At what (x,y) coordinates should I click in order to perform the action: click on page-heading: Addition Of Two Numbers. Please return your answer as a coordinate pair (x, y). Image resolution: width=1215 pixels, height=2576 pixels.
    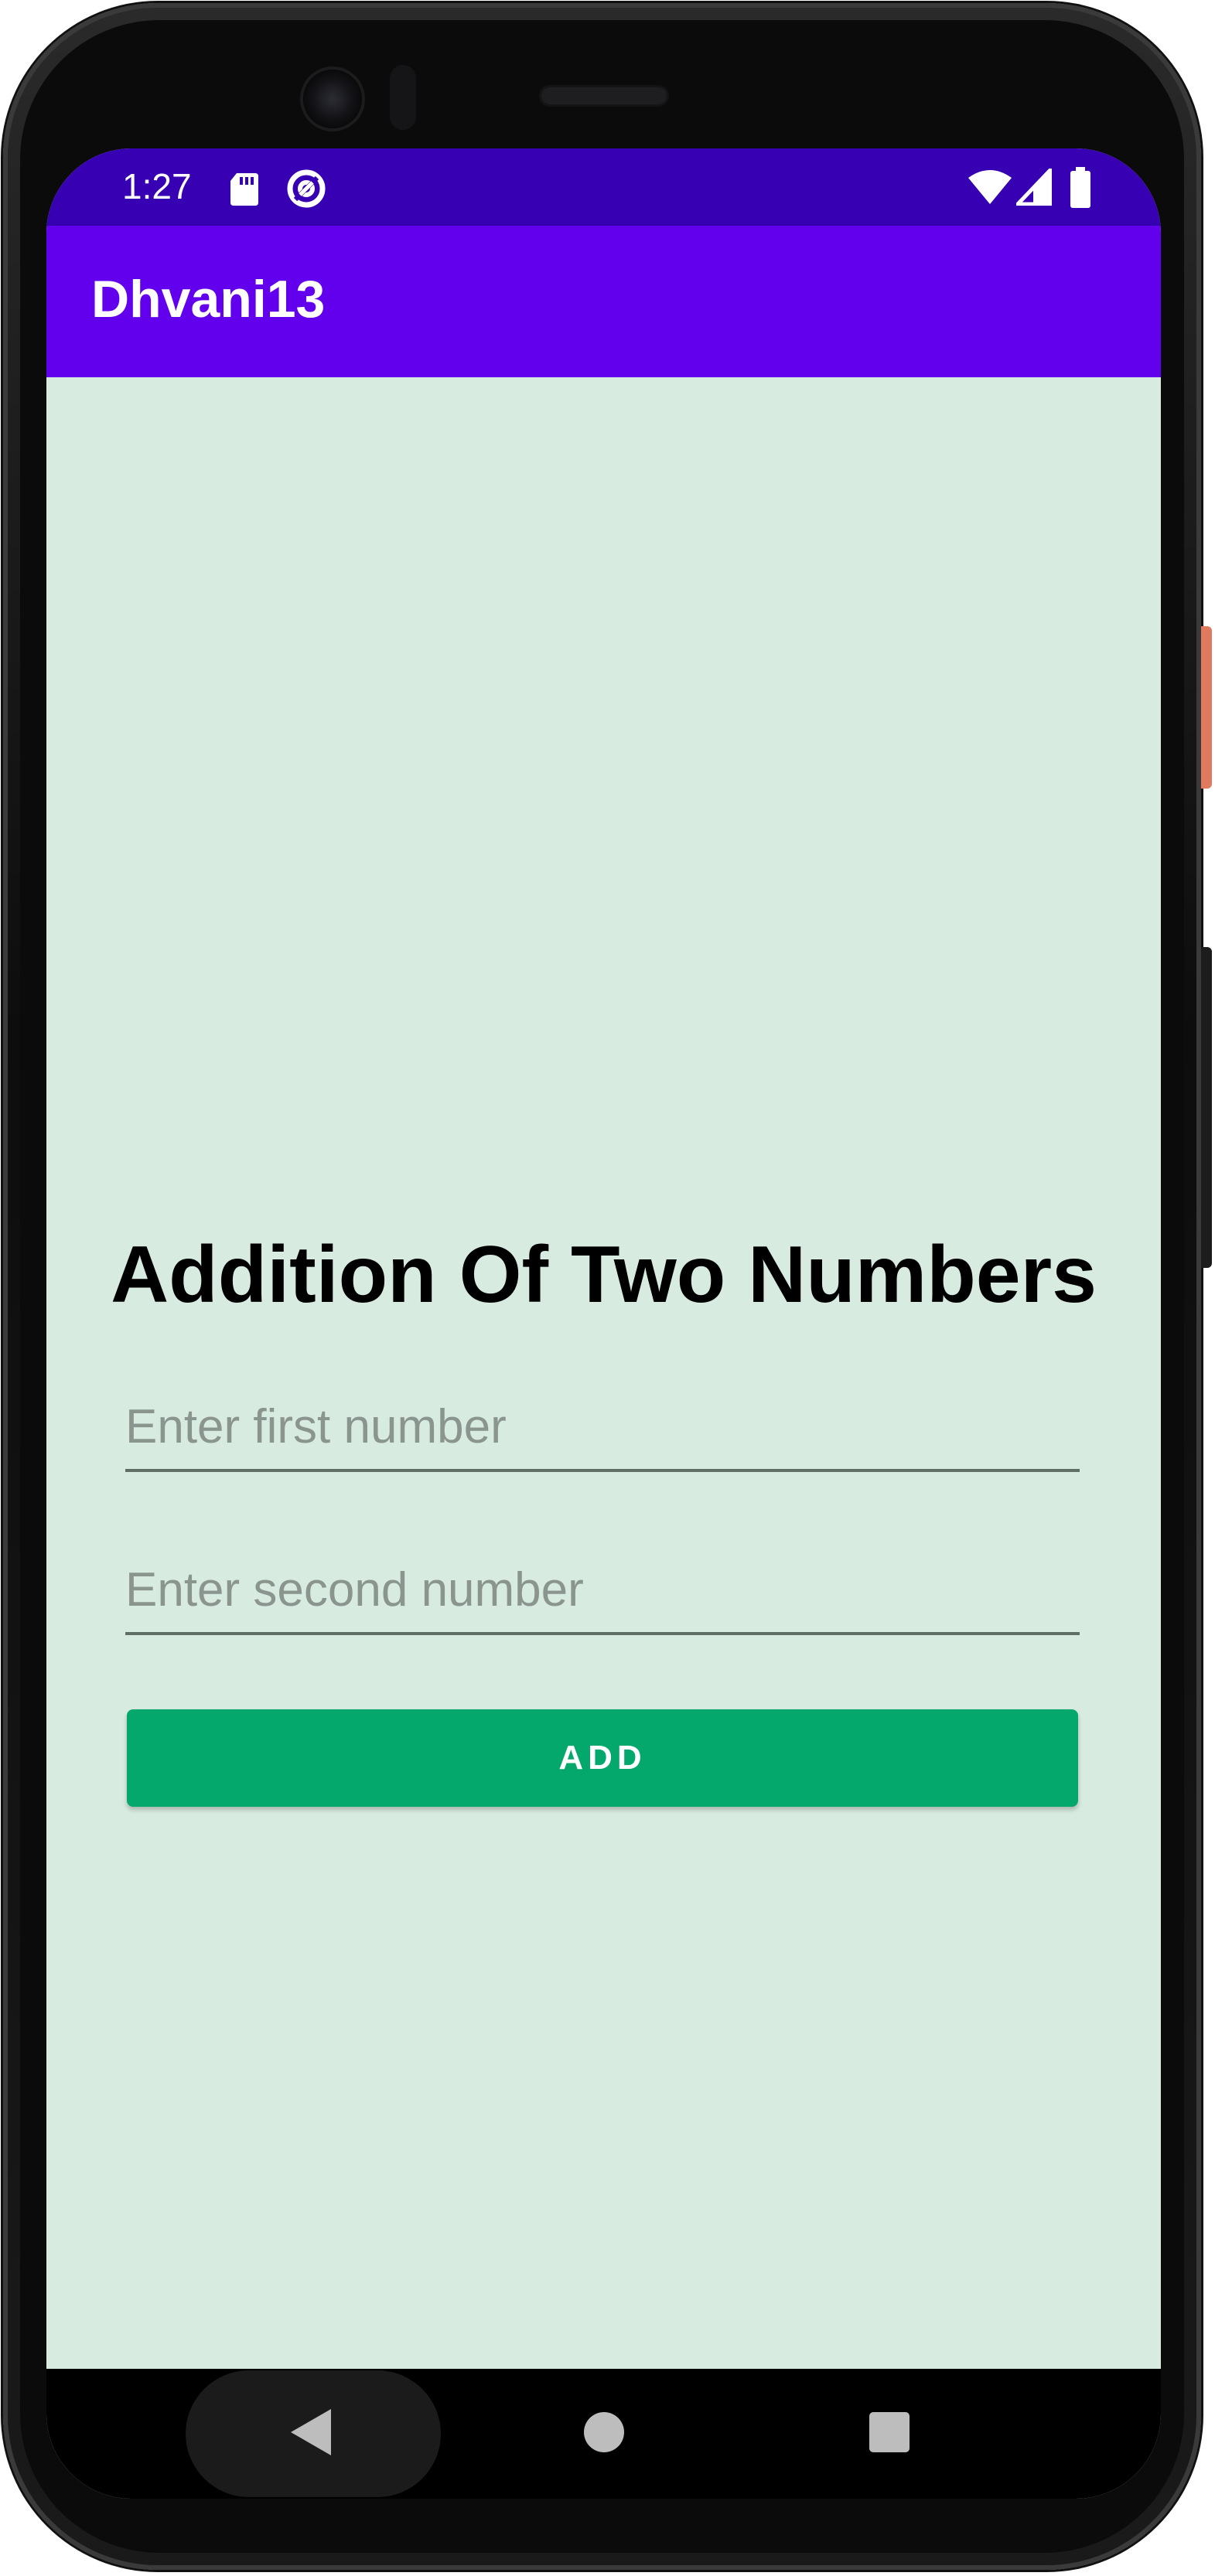
    Looking at the image, I should click on (604, 1275).